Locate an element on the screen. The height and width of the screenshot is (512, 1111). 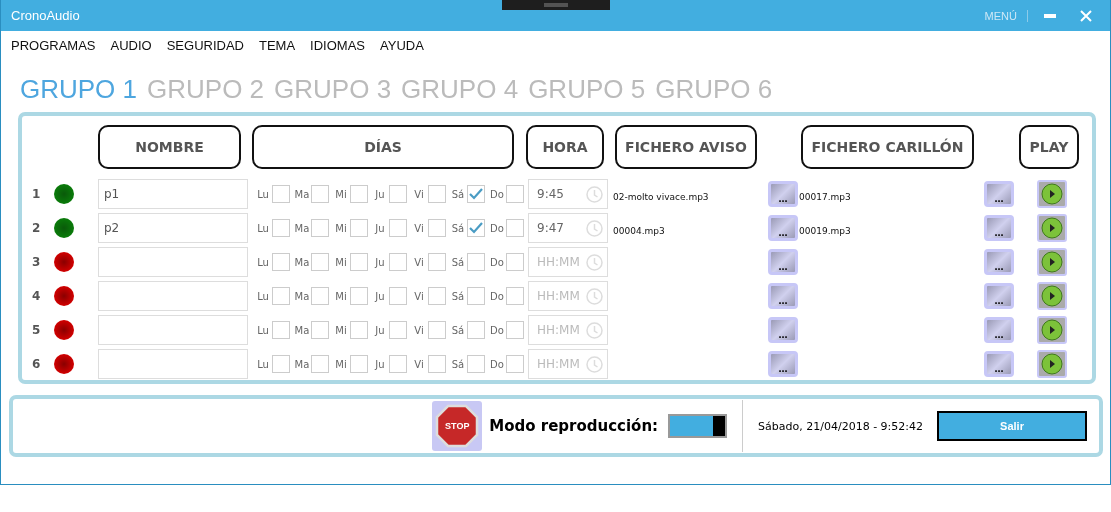
day-label: Ma is located at coordinates (302, 330).